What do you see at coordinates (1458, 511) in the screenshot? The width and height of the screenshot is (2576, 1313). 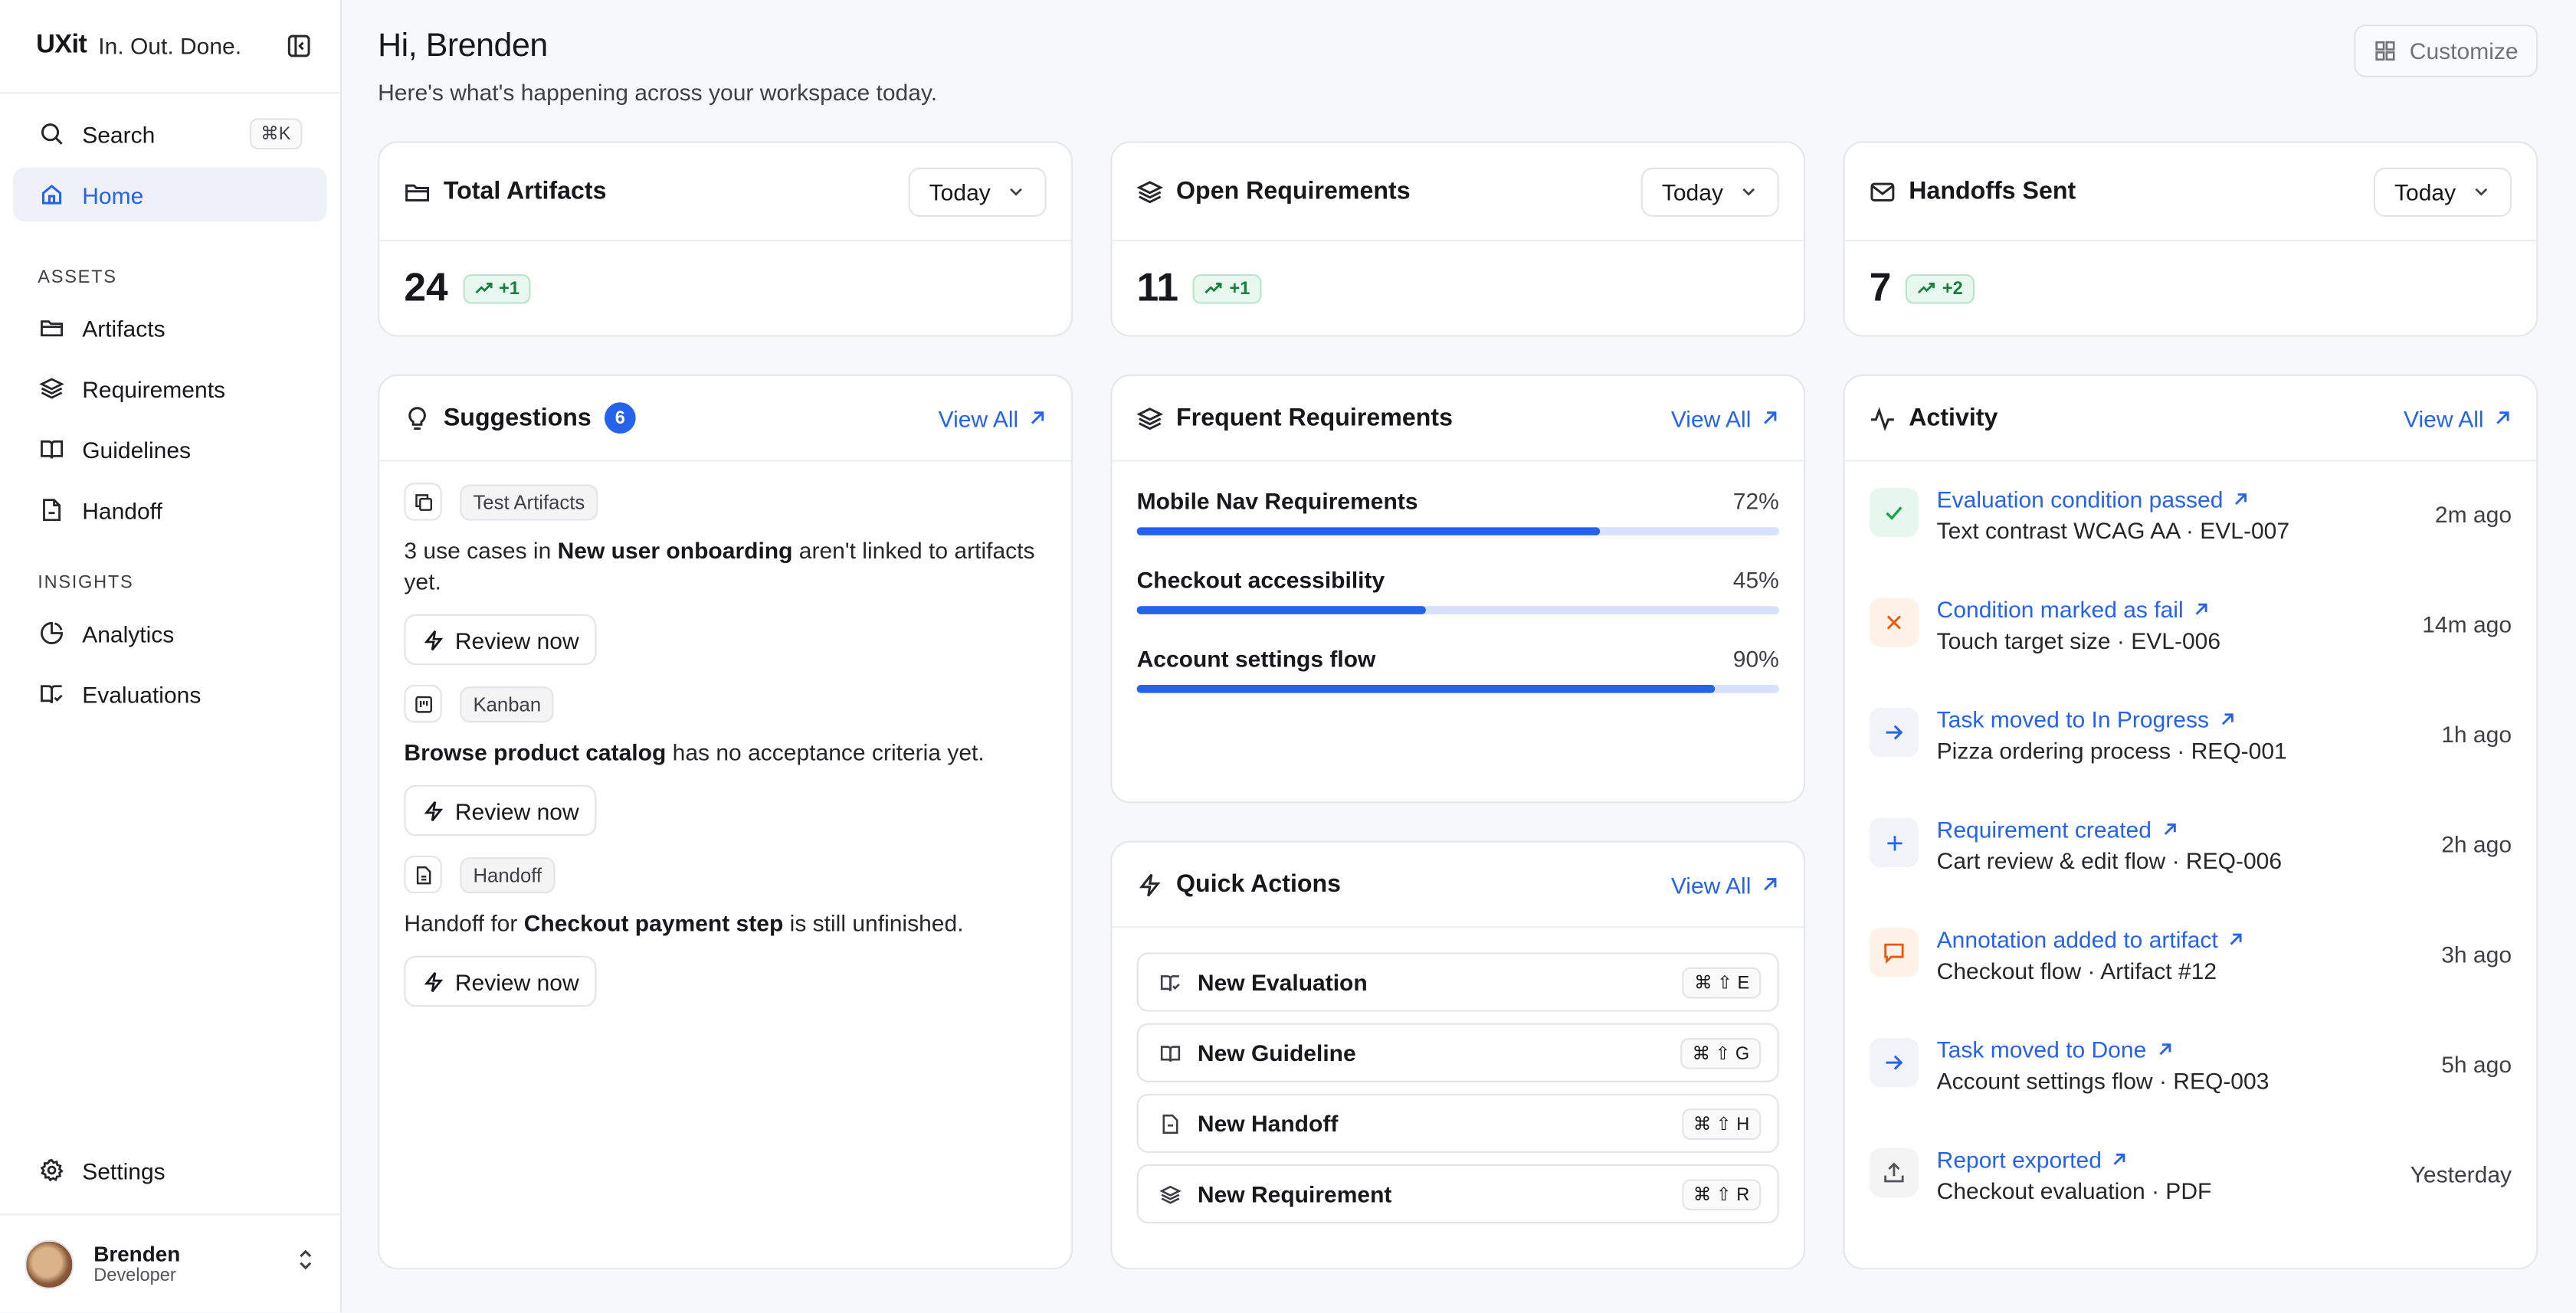 I see `frequent-item: Mobile Nav Requirements 72%` at bounding box center [1458, 511].